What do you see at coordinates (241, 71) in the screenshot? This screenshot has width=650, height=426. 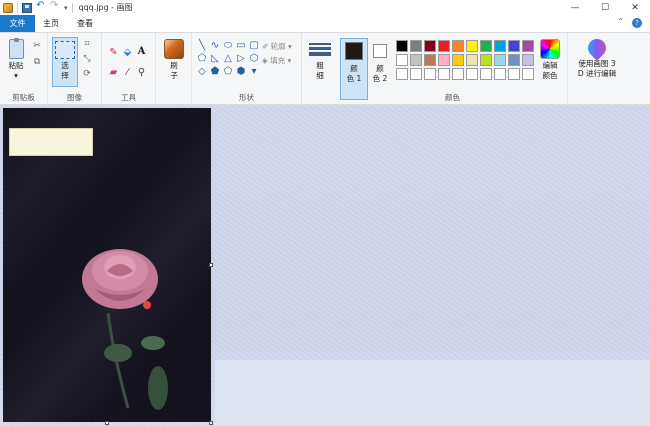 I see `shape-hexagon-2-icon: ⬢` at bounding box center [241, 71].